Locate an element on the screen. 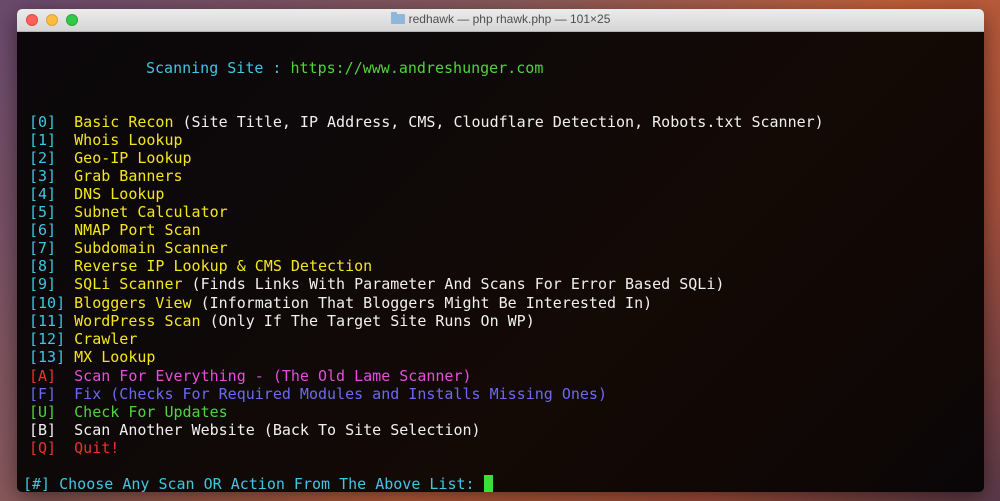 Image resolution: width=1000 pixels, height=501 pixels. menu-item-key: [0] is located at coordinates (43, 122).